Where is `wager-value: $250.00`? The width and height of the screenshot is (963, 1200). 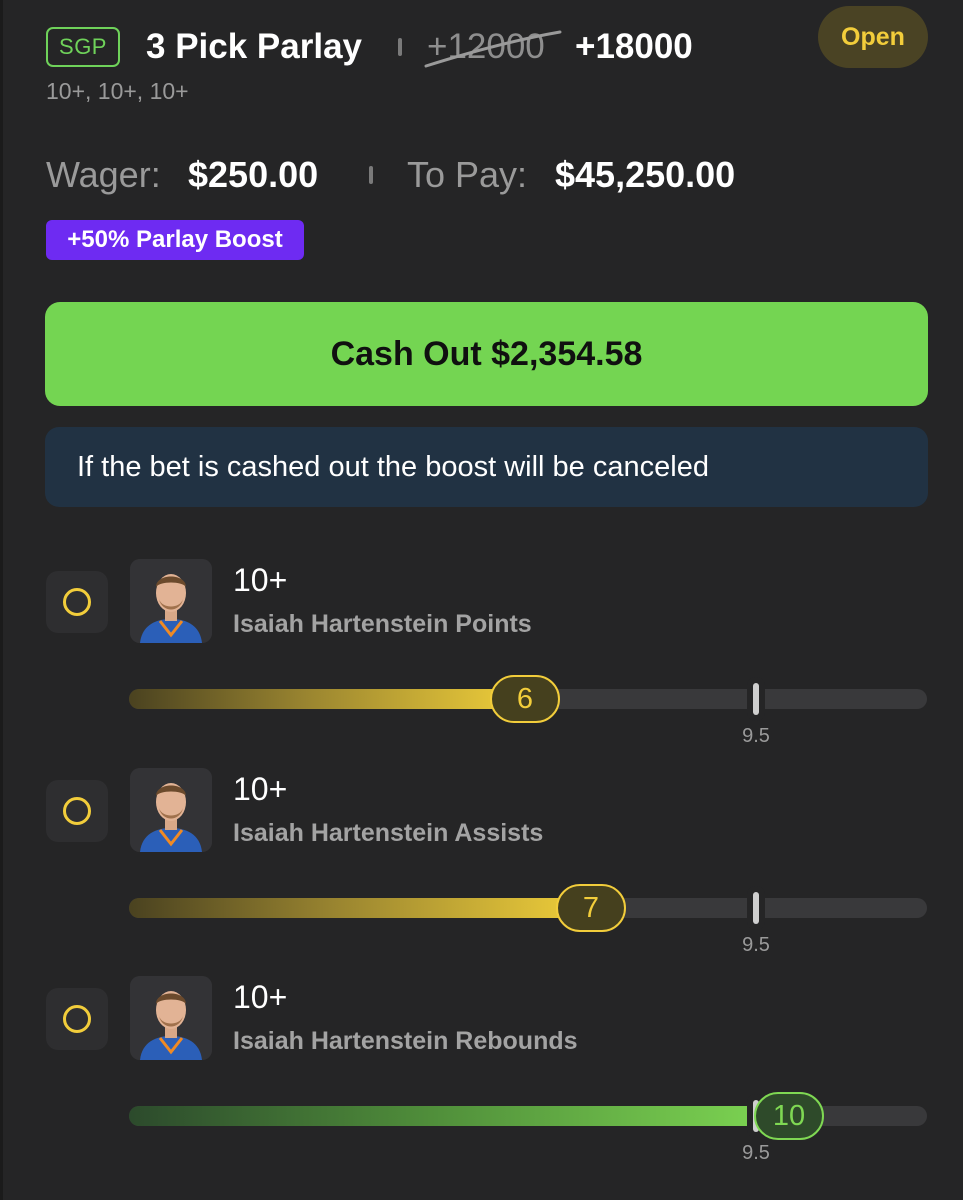
wager-value: $250.00 is located at coordinates (253, 174).